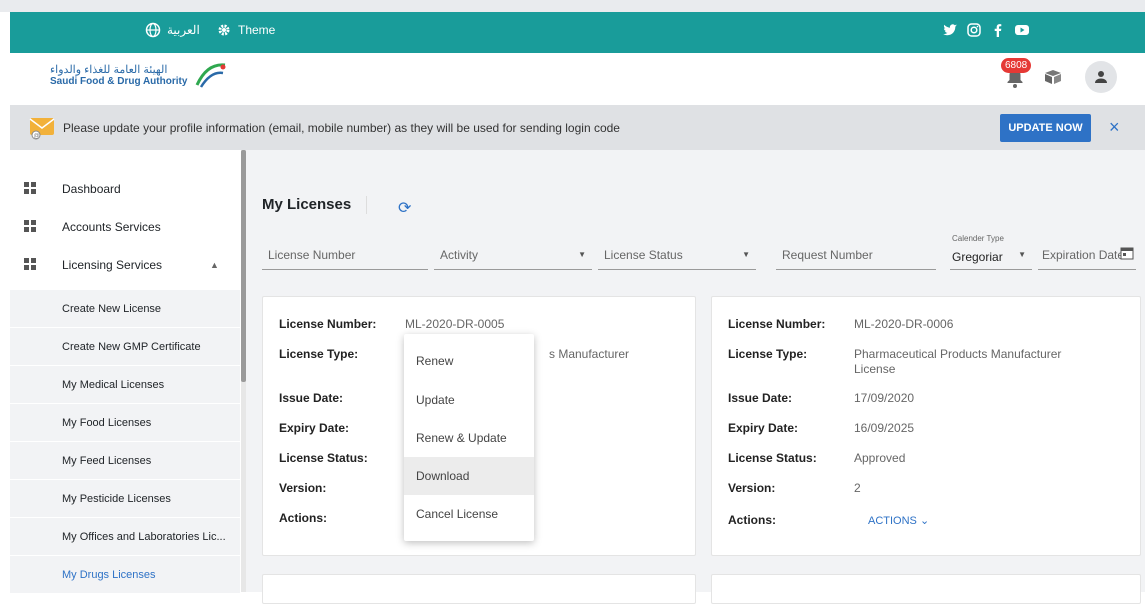  Describe the element at coordinates (1114, 127) in the screenshot. I see `close-icon: ×` at that location.